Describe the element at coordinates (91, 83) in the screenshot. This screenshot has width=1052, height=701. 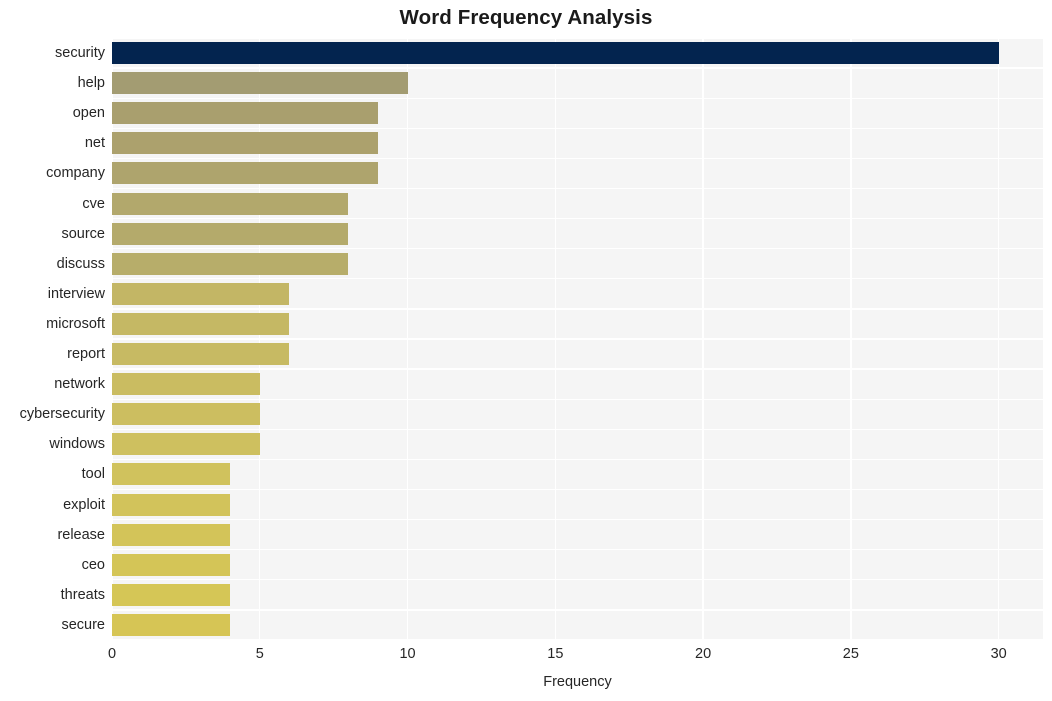
I see `y-axis-tick-label: help` at that location.